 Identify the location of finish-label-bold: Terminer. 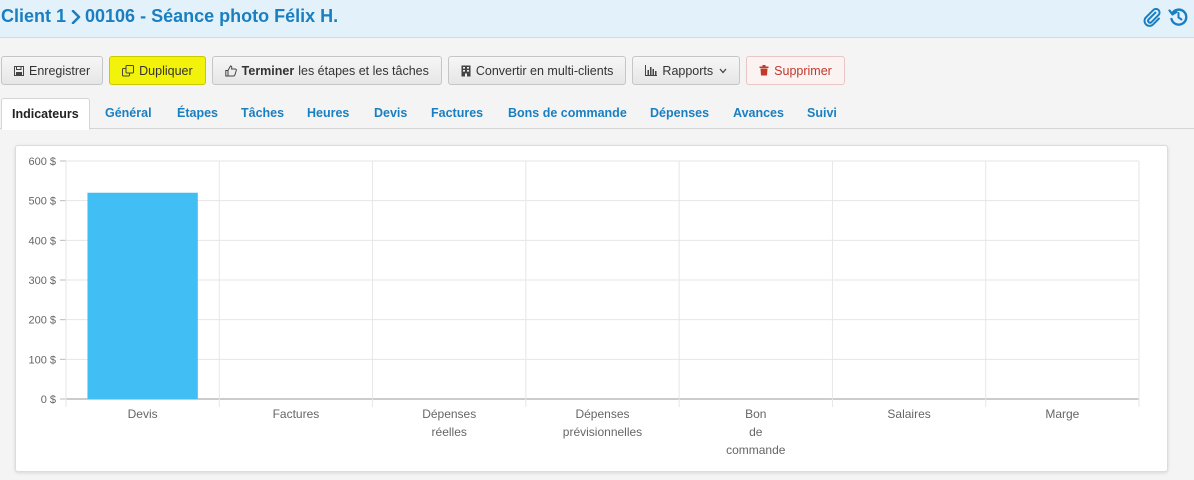
(268, 70).